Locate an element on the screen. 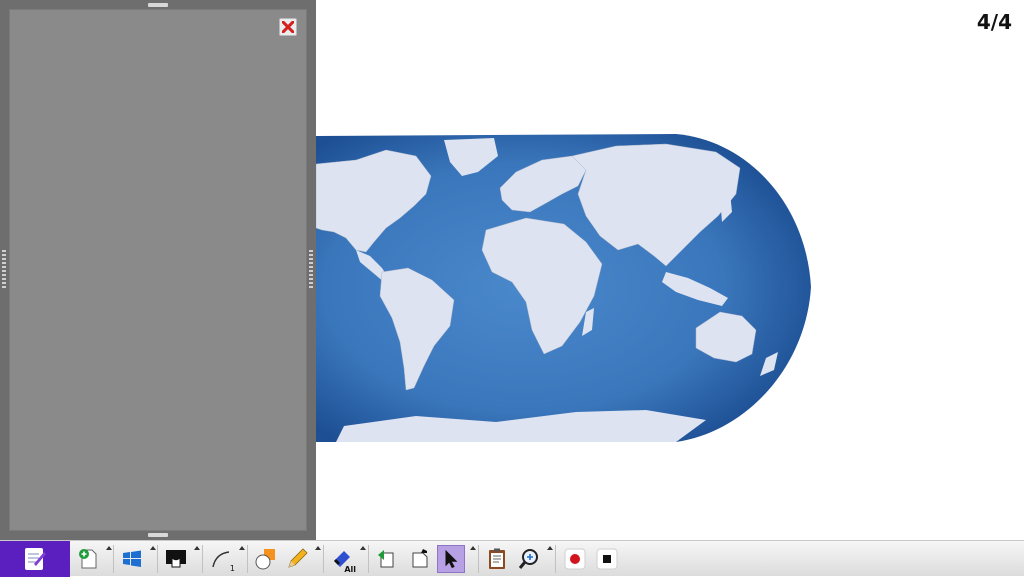  page-counter: 4/4 is located at coordinates (994, 22).